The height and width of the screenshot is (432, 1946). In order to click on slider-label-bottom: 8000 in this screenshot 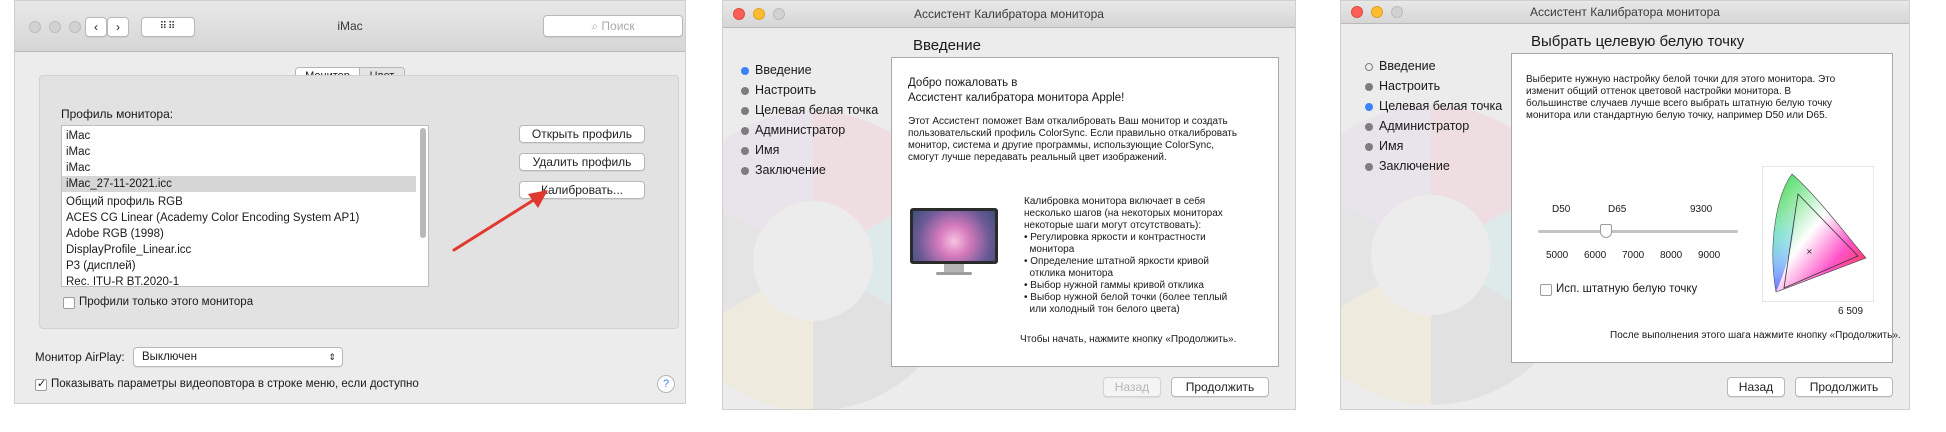, I will do `click(1671, 255)`.